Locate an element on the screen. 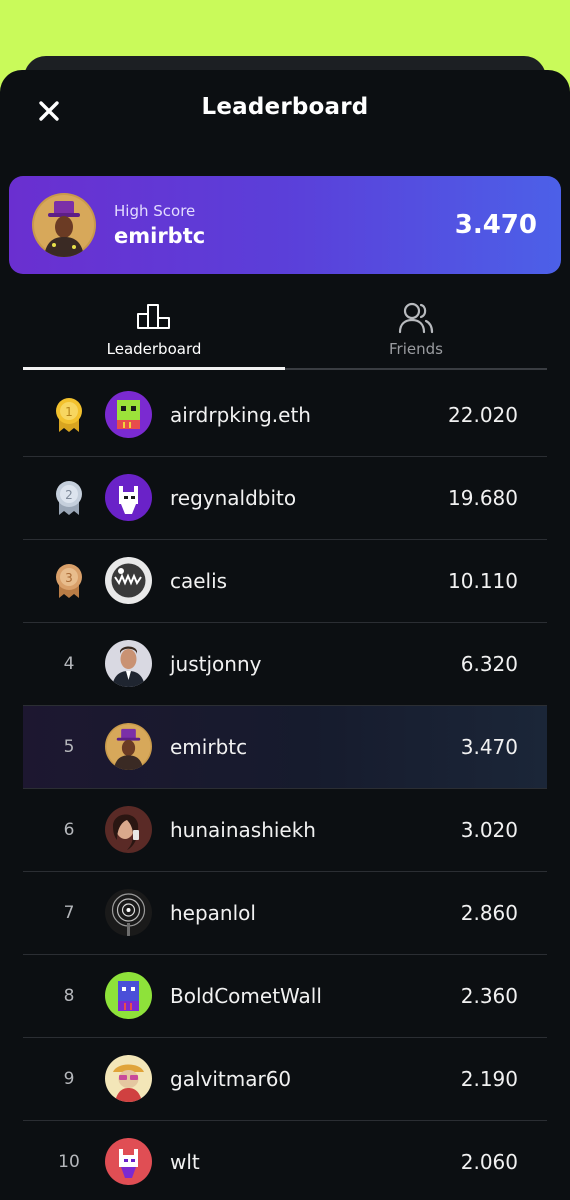 The image size is (570, 1200). rank-badge: 2 is located at coordinates (69, 498).